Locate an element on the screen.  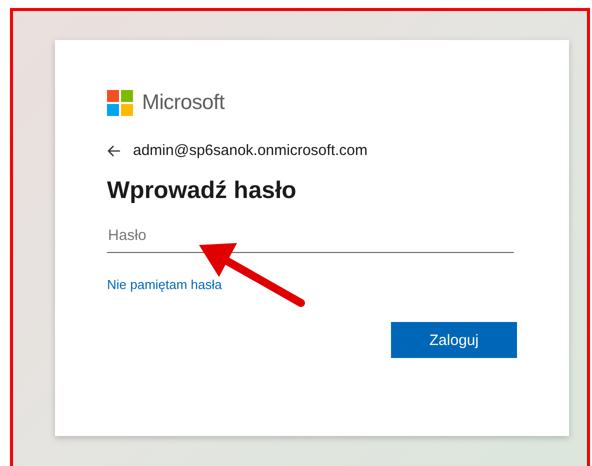
account-email: admin@sp6sanok.onmicrosoft.com is located at coordinates (250, 150).